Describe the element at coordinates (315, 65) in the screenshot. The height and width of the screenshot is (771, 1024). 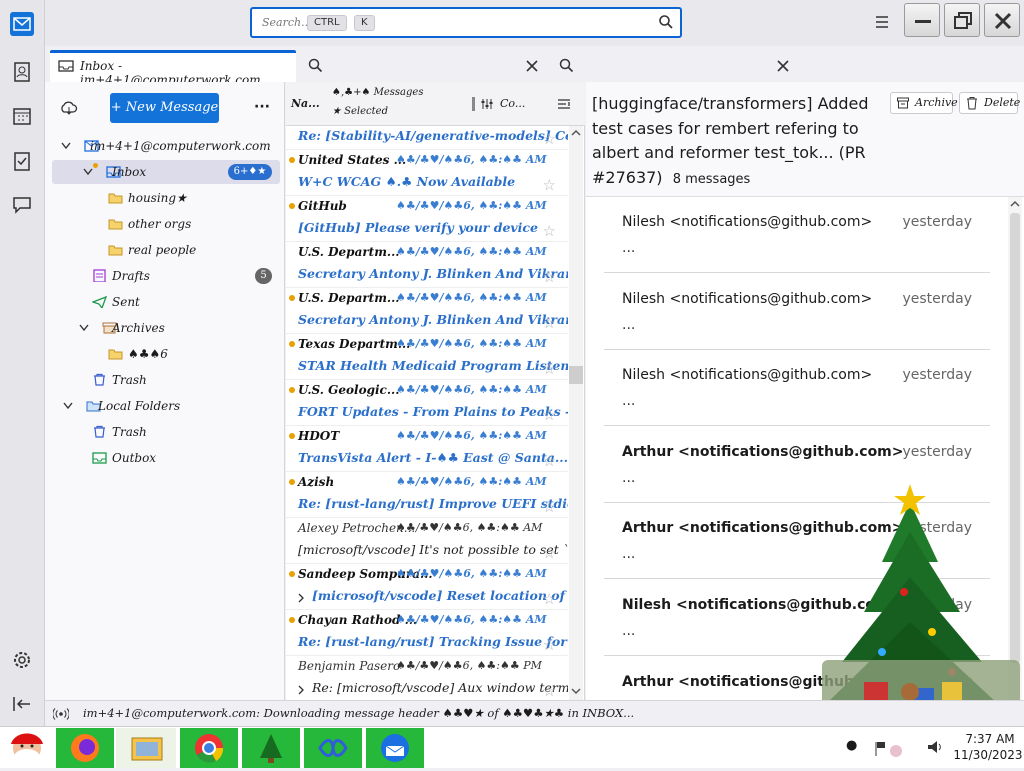
I see `quick-filter-search-icon` at that location.